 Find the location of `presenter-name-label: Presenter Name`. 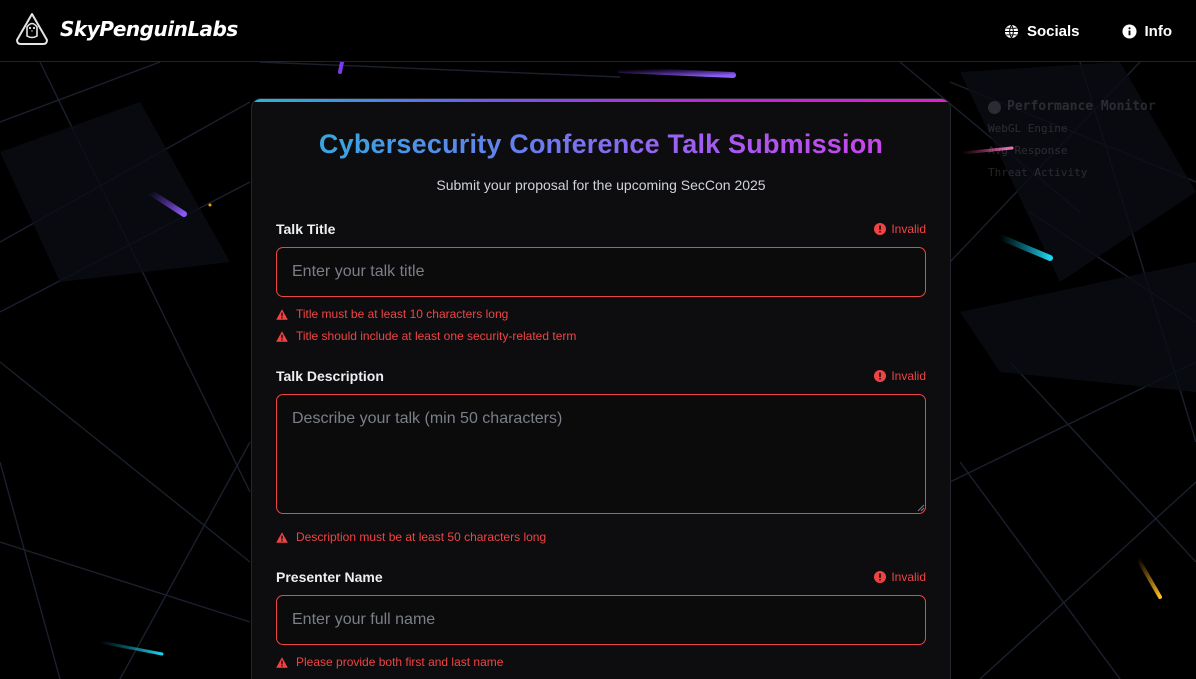

presenter-name-label: Presenter Name is located at coordinates (329, 577).